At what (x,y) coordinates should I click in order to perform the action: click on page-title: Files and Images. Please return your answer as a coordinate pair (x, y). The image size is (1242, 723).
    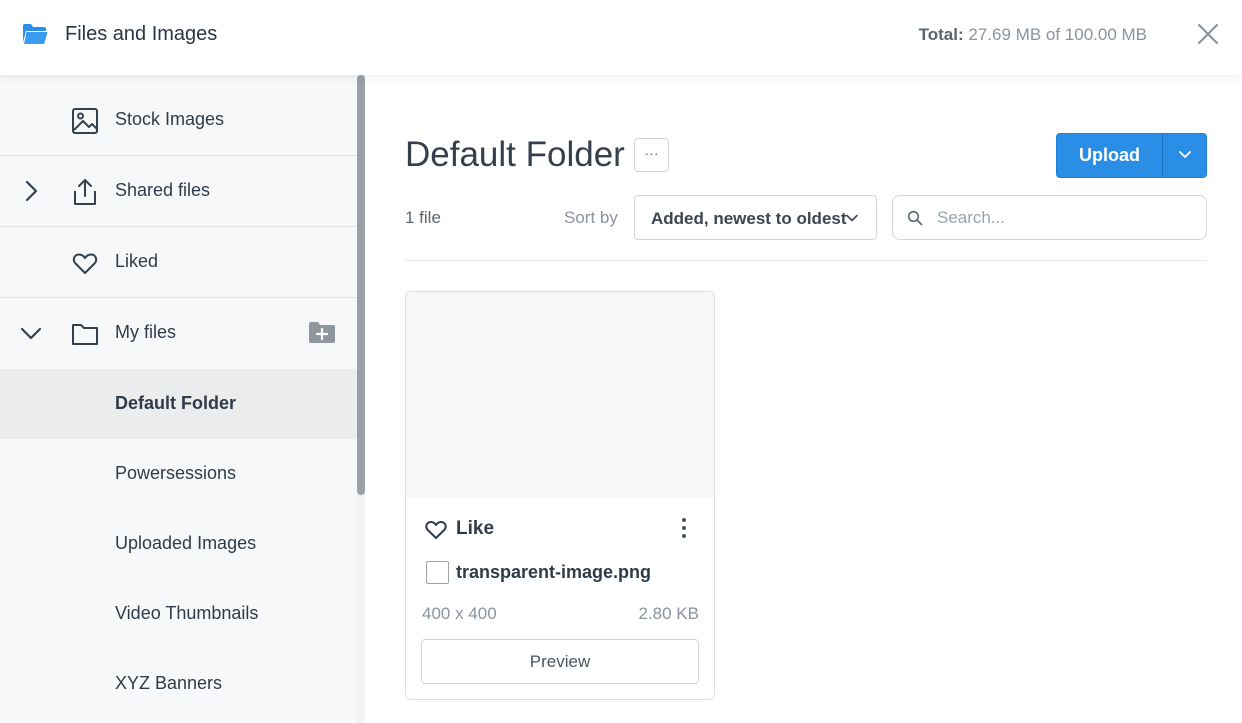
    Looking at the image, I should click on (141, 34).